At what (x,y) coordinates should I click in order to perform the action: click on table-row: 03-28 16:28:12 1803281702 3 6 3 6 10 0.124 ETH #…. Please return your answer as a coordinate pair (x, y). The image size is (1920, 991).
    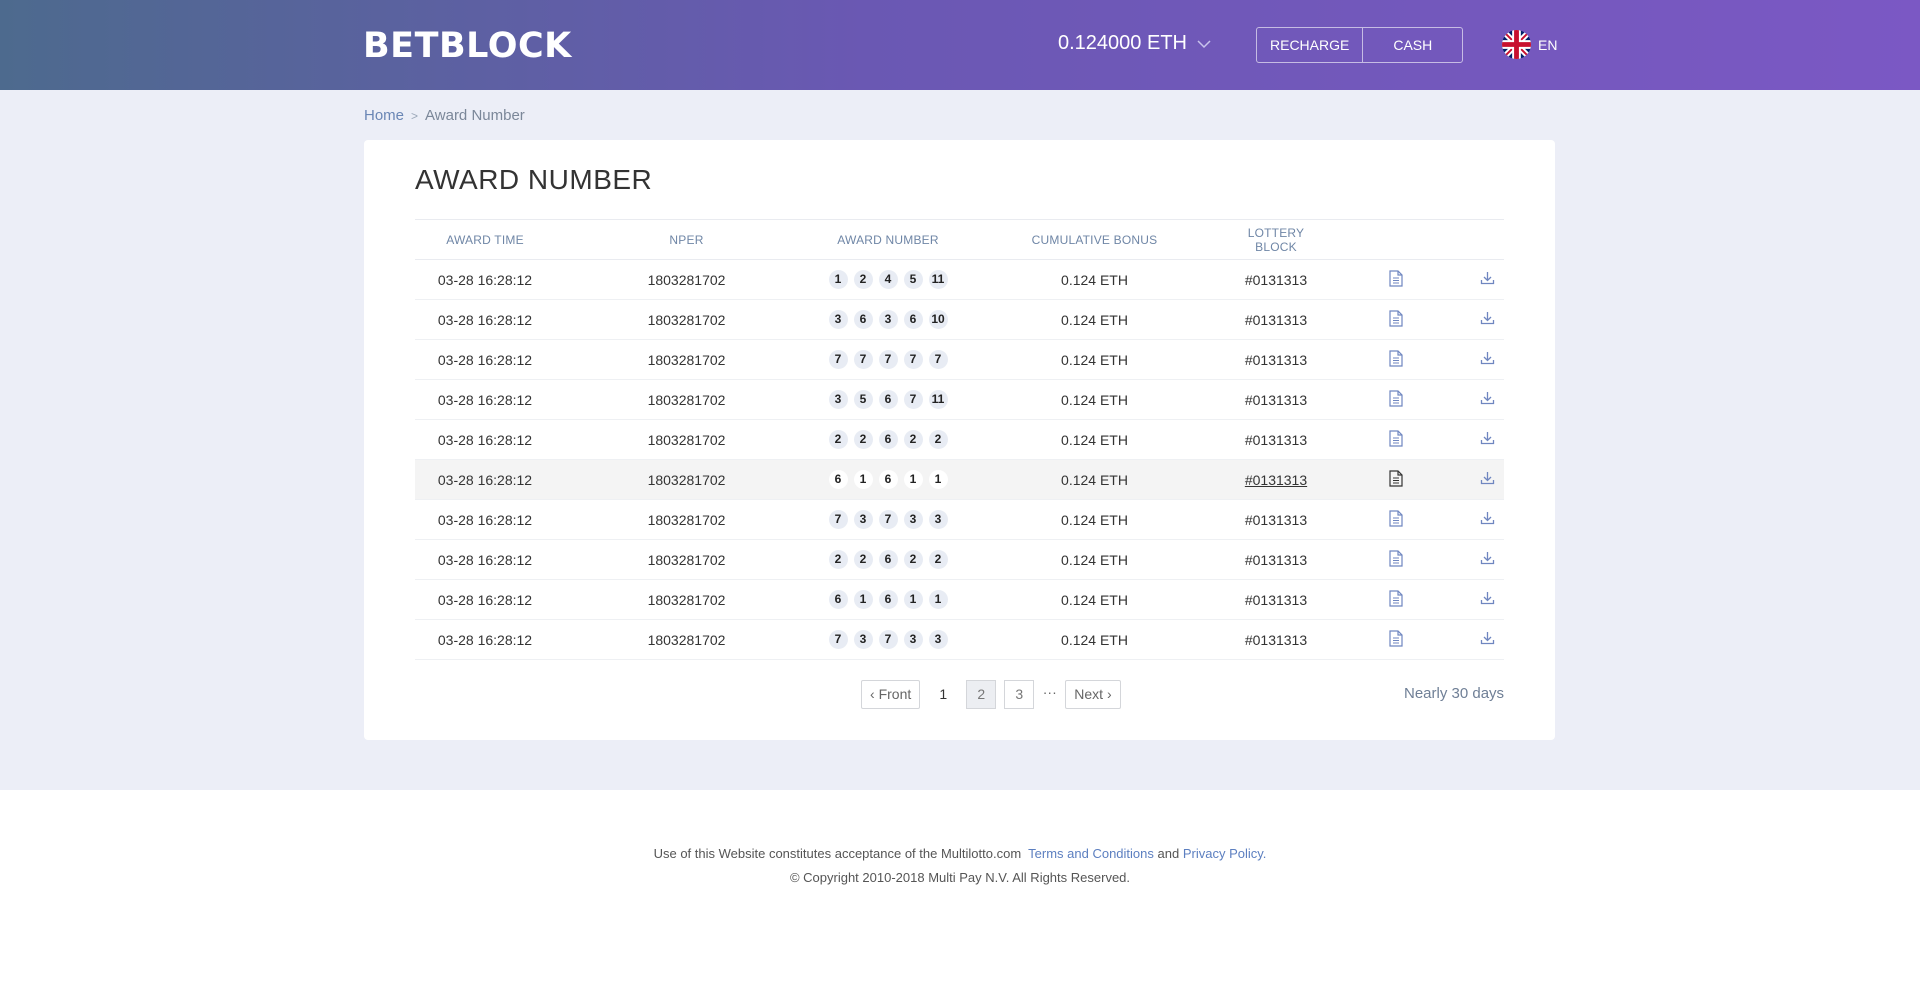
    Looking at the image, I should click on (959, 320).